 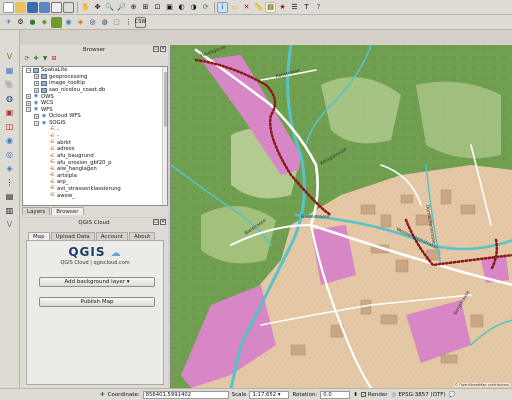 What do you see at coordinates (246, 7) in the screenshot?
I see `deselect-icon: ✕` at bounding box center [246, 7].